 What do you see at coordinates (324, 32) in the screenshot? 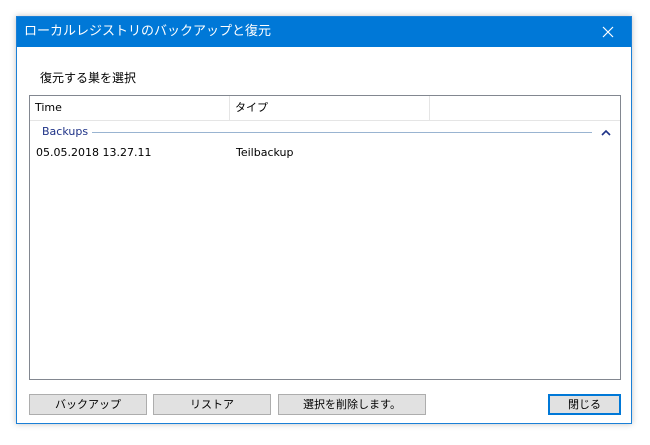
I see `title-bar: ローカルレジストリのバックアップと復元` at bounding box center [324, 32].